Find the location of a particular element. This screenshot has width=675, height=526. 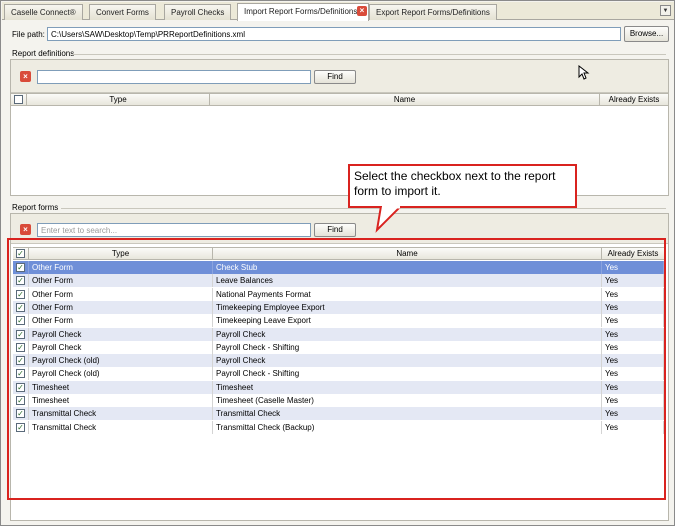

cell-type: Payroll Check is located at coordinates (121, 347).